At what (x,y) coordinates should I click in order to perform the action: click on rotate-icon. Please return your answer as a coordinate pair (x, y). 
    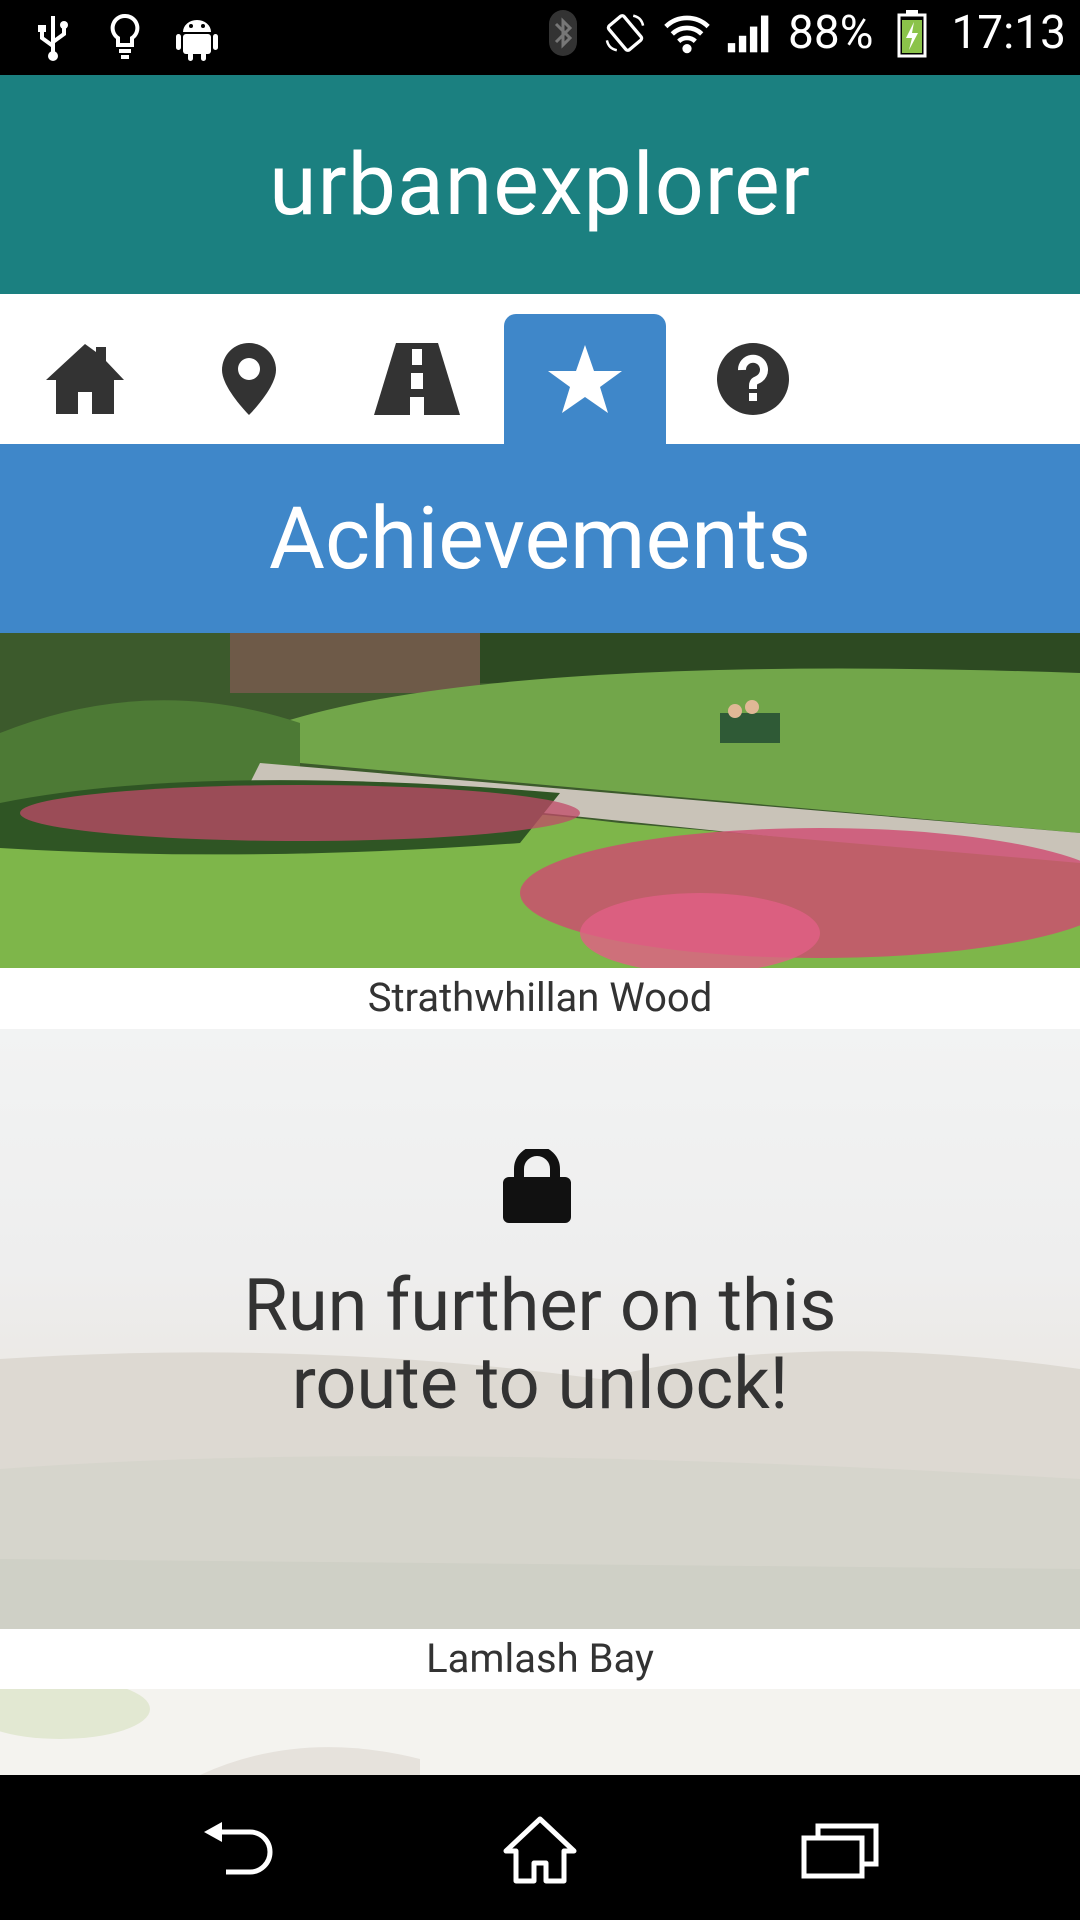
    Looking at the image, I should click on (625, 33).